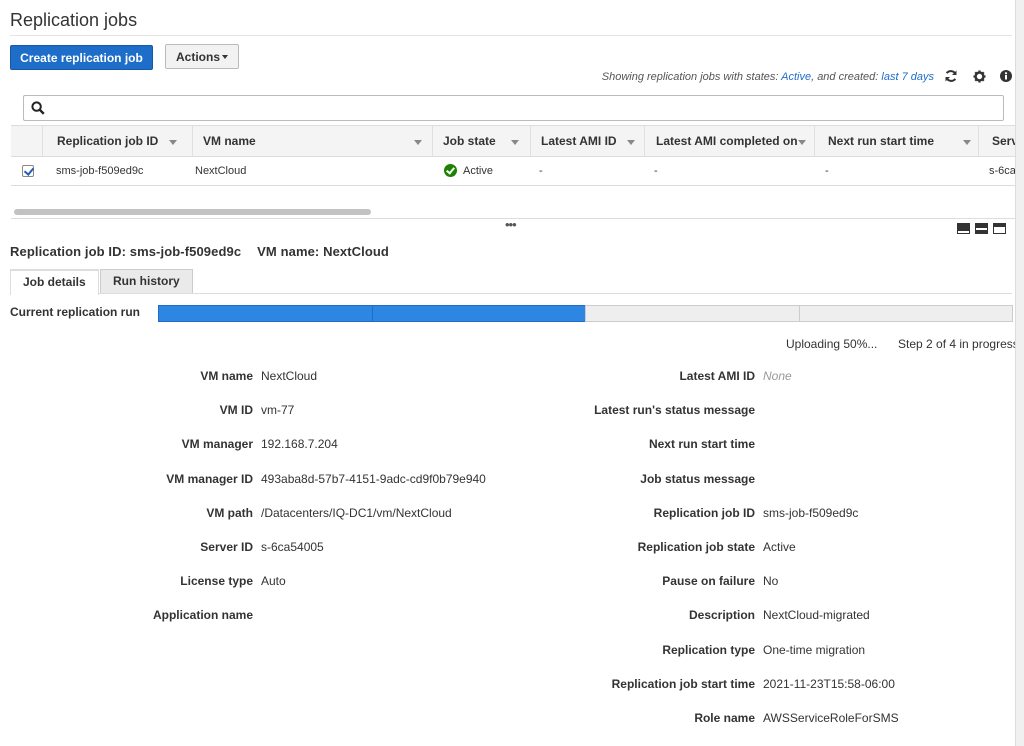 This screenshot has height=746, width=1024. Describe the element at coordinates (811, 512) in the screenshot. I see `detail-value: sms-job-f509ed9c` at that location.